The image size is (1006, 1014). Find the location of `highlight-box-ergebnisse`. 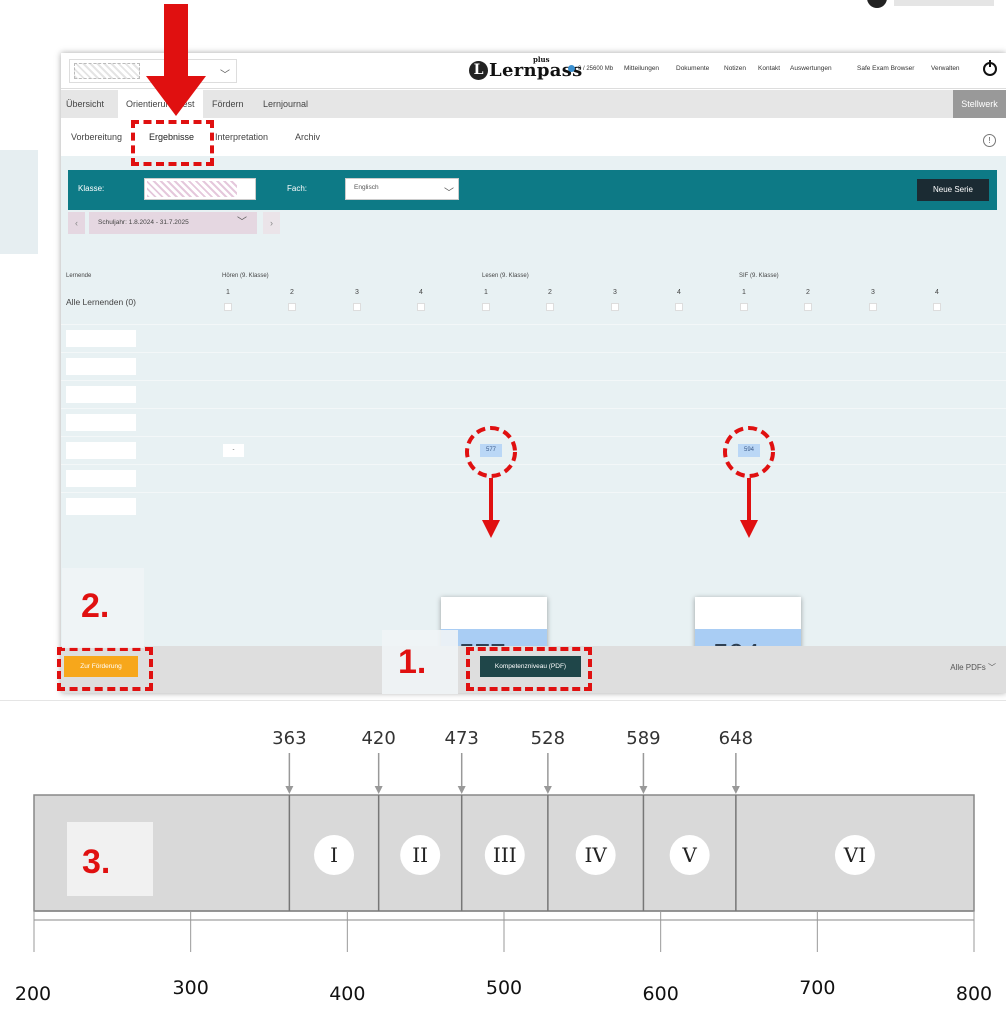

highlight-box-ergebnisse is located at coordinates (172, 143).